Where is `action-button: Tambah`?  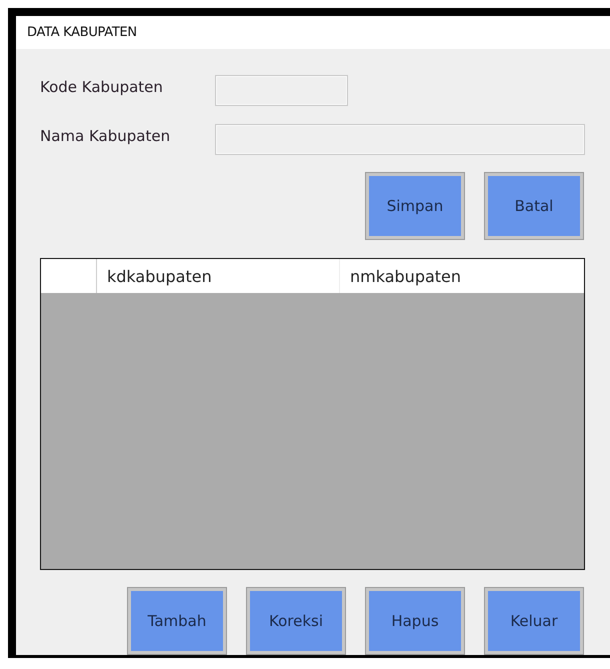 action-button: Tambah is located at coordinates (177, 621).